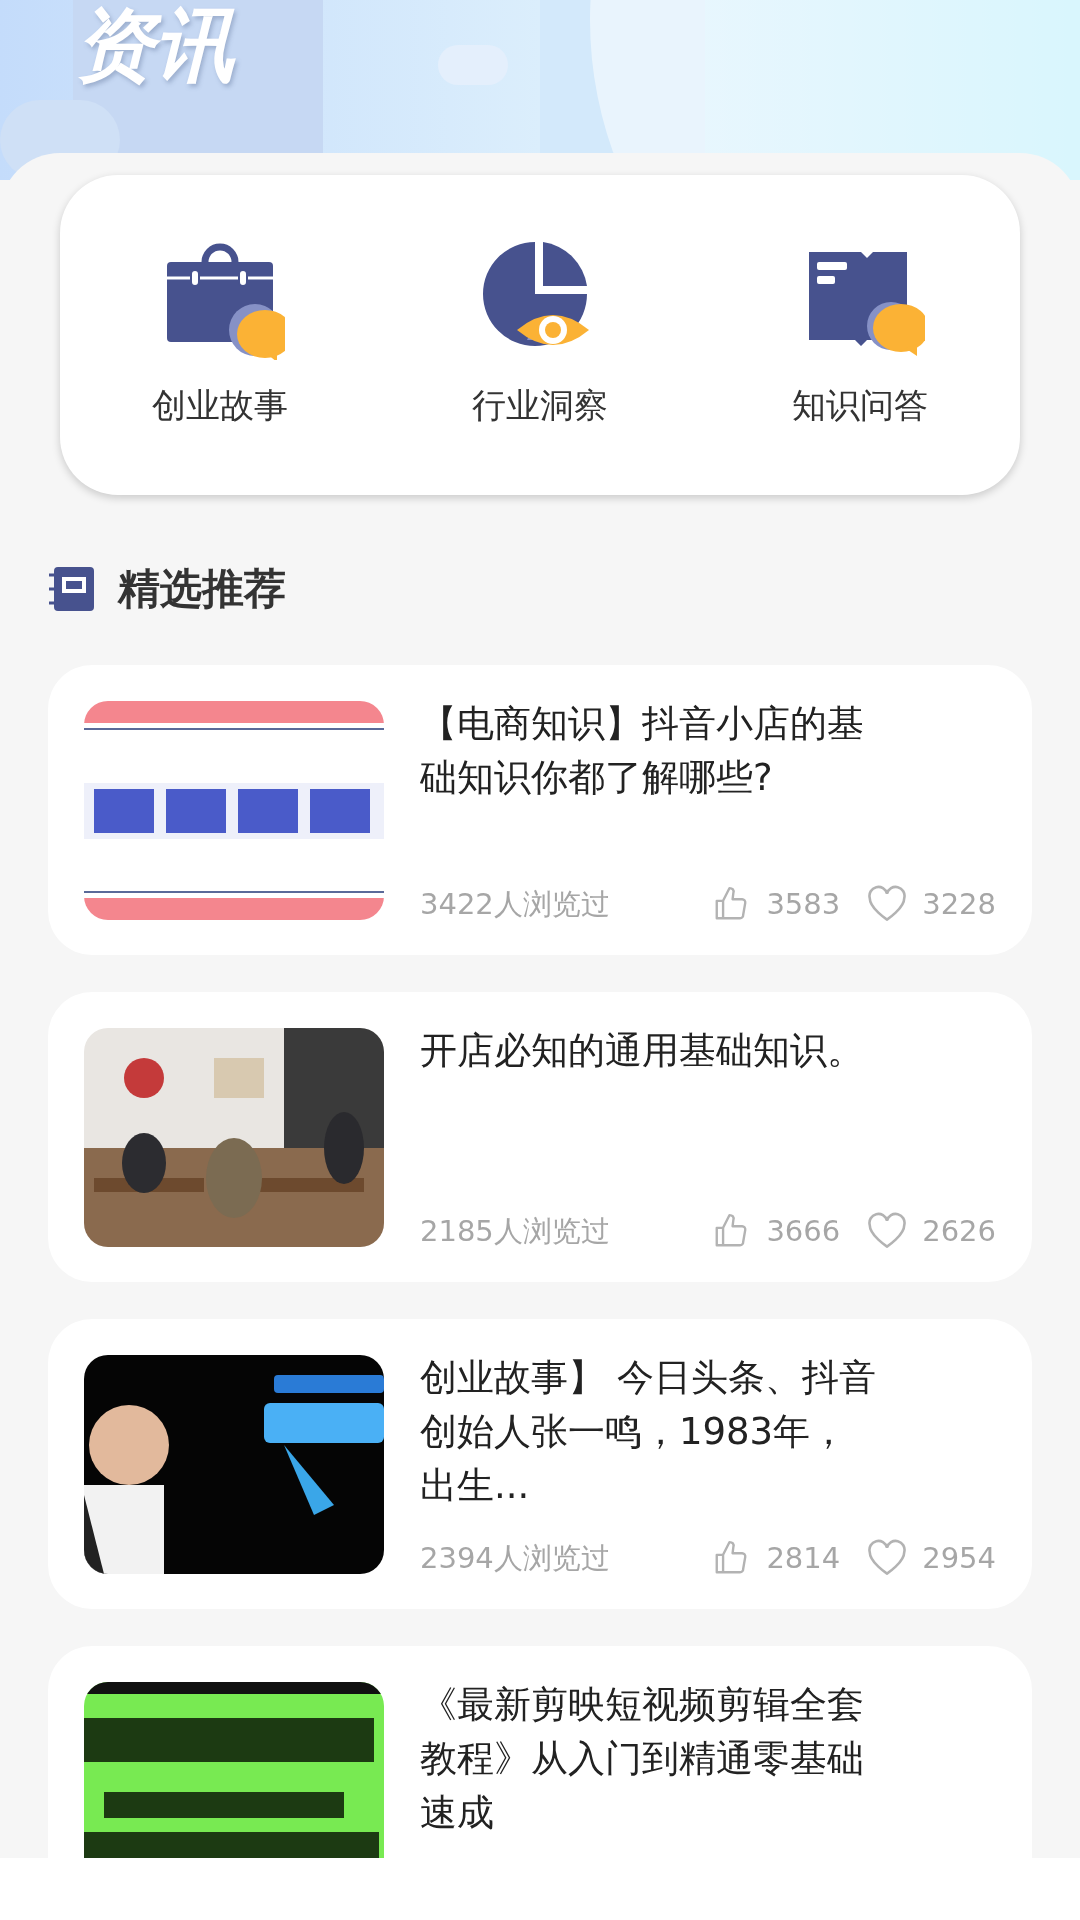 This screenshot has height=1920, width=1080. What do you see at coordinates (860, 335) in the screenshot?
I see `category-button: 知识问答` at bounding box center [860, 335].